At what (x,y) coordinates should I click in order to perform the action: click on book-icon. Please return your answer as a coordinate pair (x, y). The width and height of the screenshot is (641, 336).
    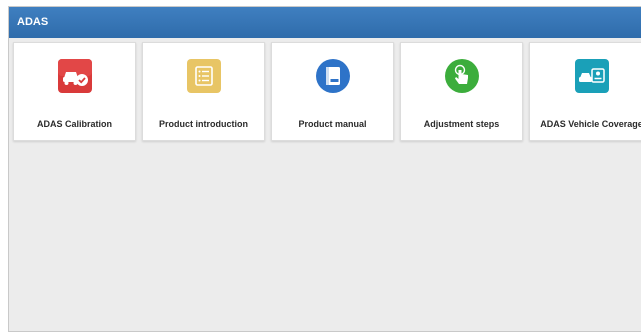
    Looking at the image, I should click on (332, 76).